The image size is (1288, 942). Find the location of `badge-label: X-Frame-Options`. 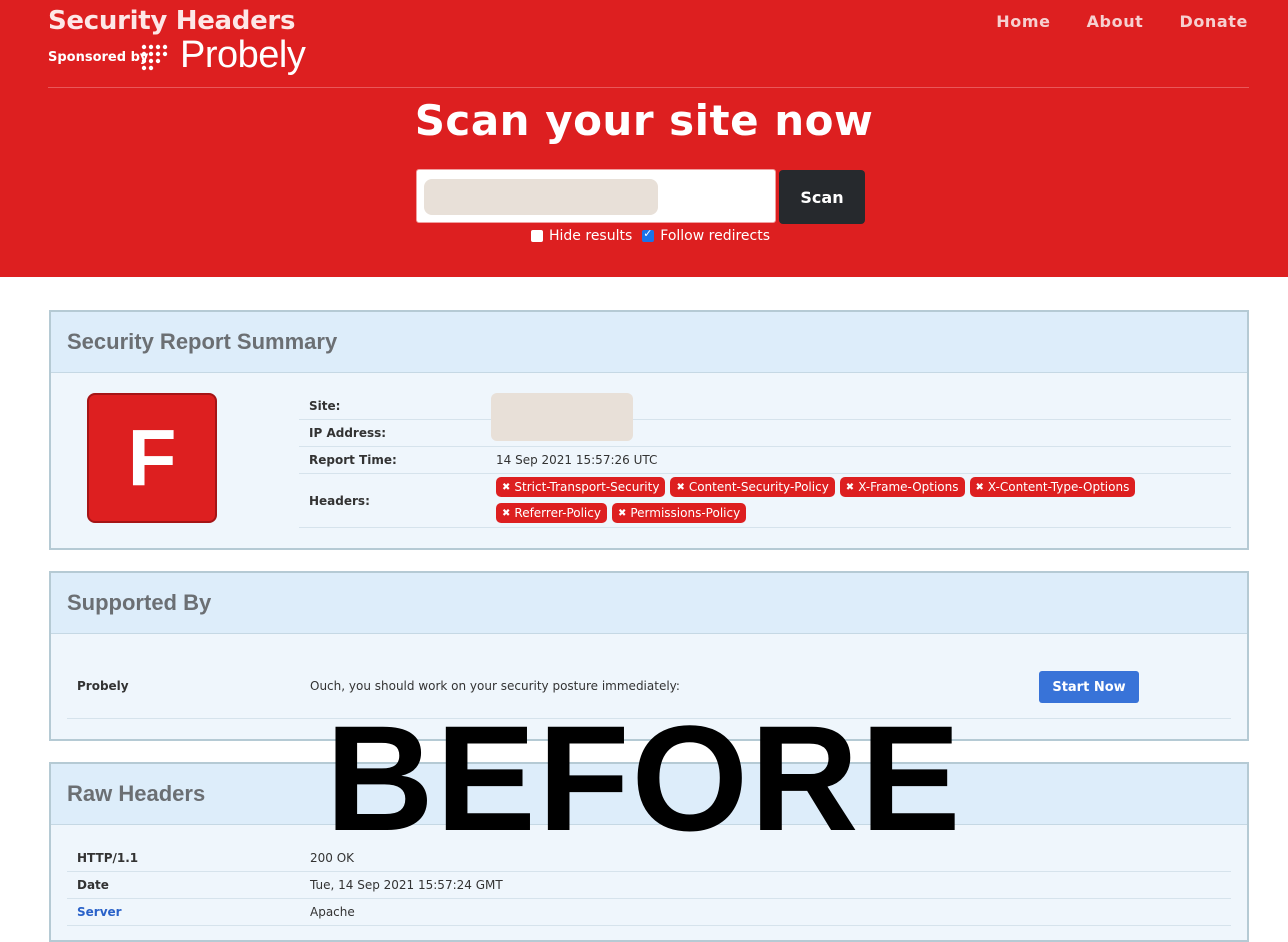

badge-label: X-Frame-Options is located at coordinates (908, 487).